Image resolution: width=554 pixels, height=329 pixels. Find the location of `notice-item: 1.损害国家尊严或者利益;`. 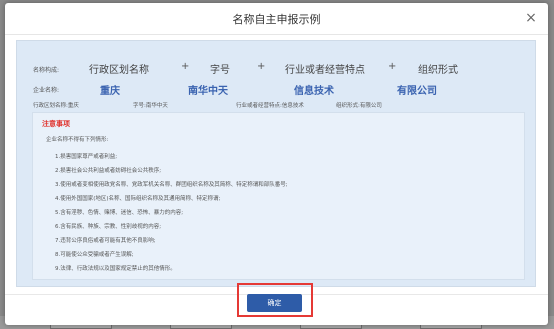

notice-item: 1.损害国家尊严或者利益; is located at coordinates (86, 157).